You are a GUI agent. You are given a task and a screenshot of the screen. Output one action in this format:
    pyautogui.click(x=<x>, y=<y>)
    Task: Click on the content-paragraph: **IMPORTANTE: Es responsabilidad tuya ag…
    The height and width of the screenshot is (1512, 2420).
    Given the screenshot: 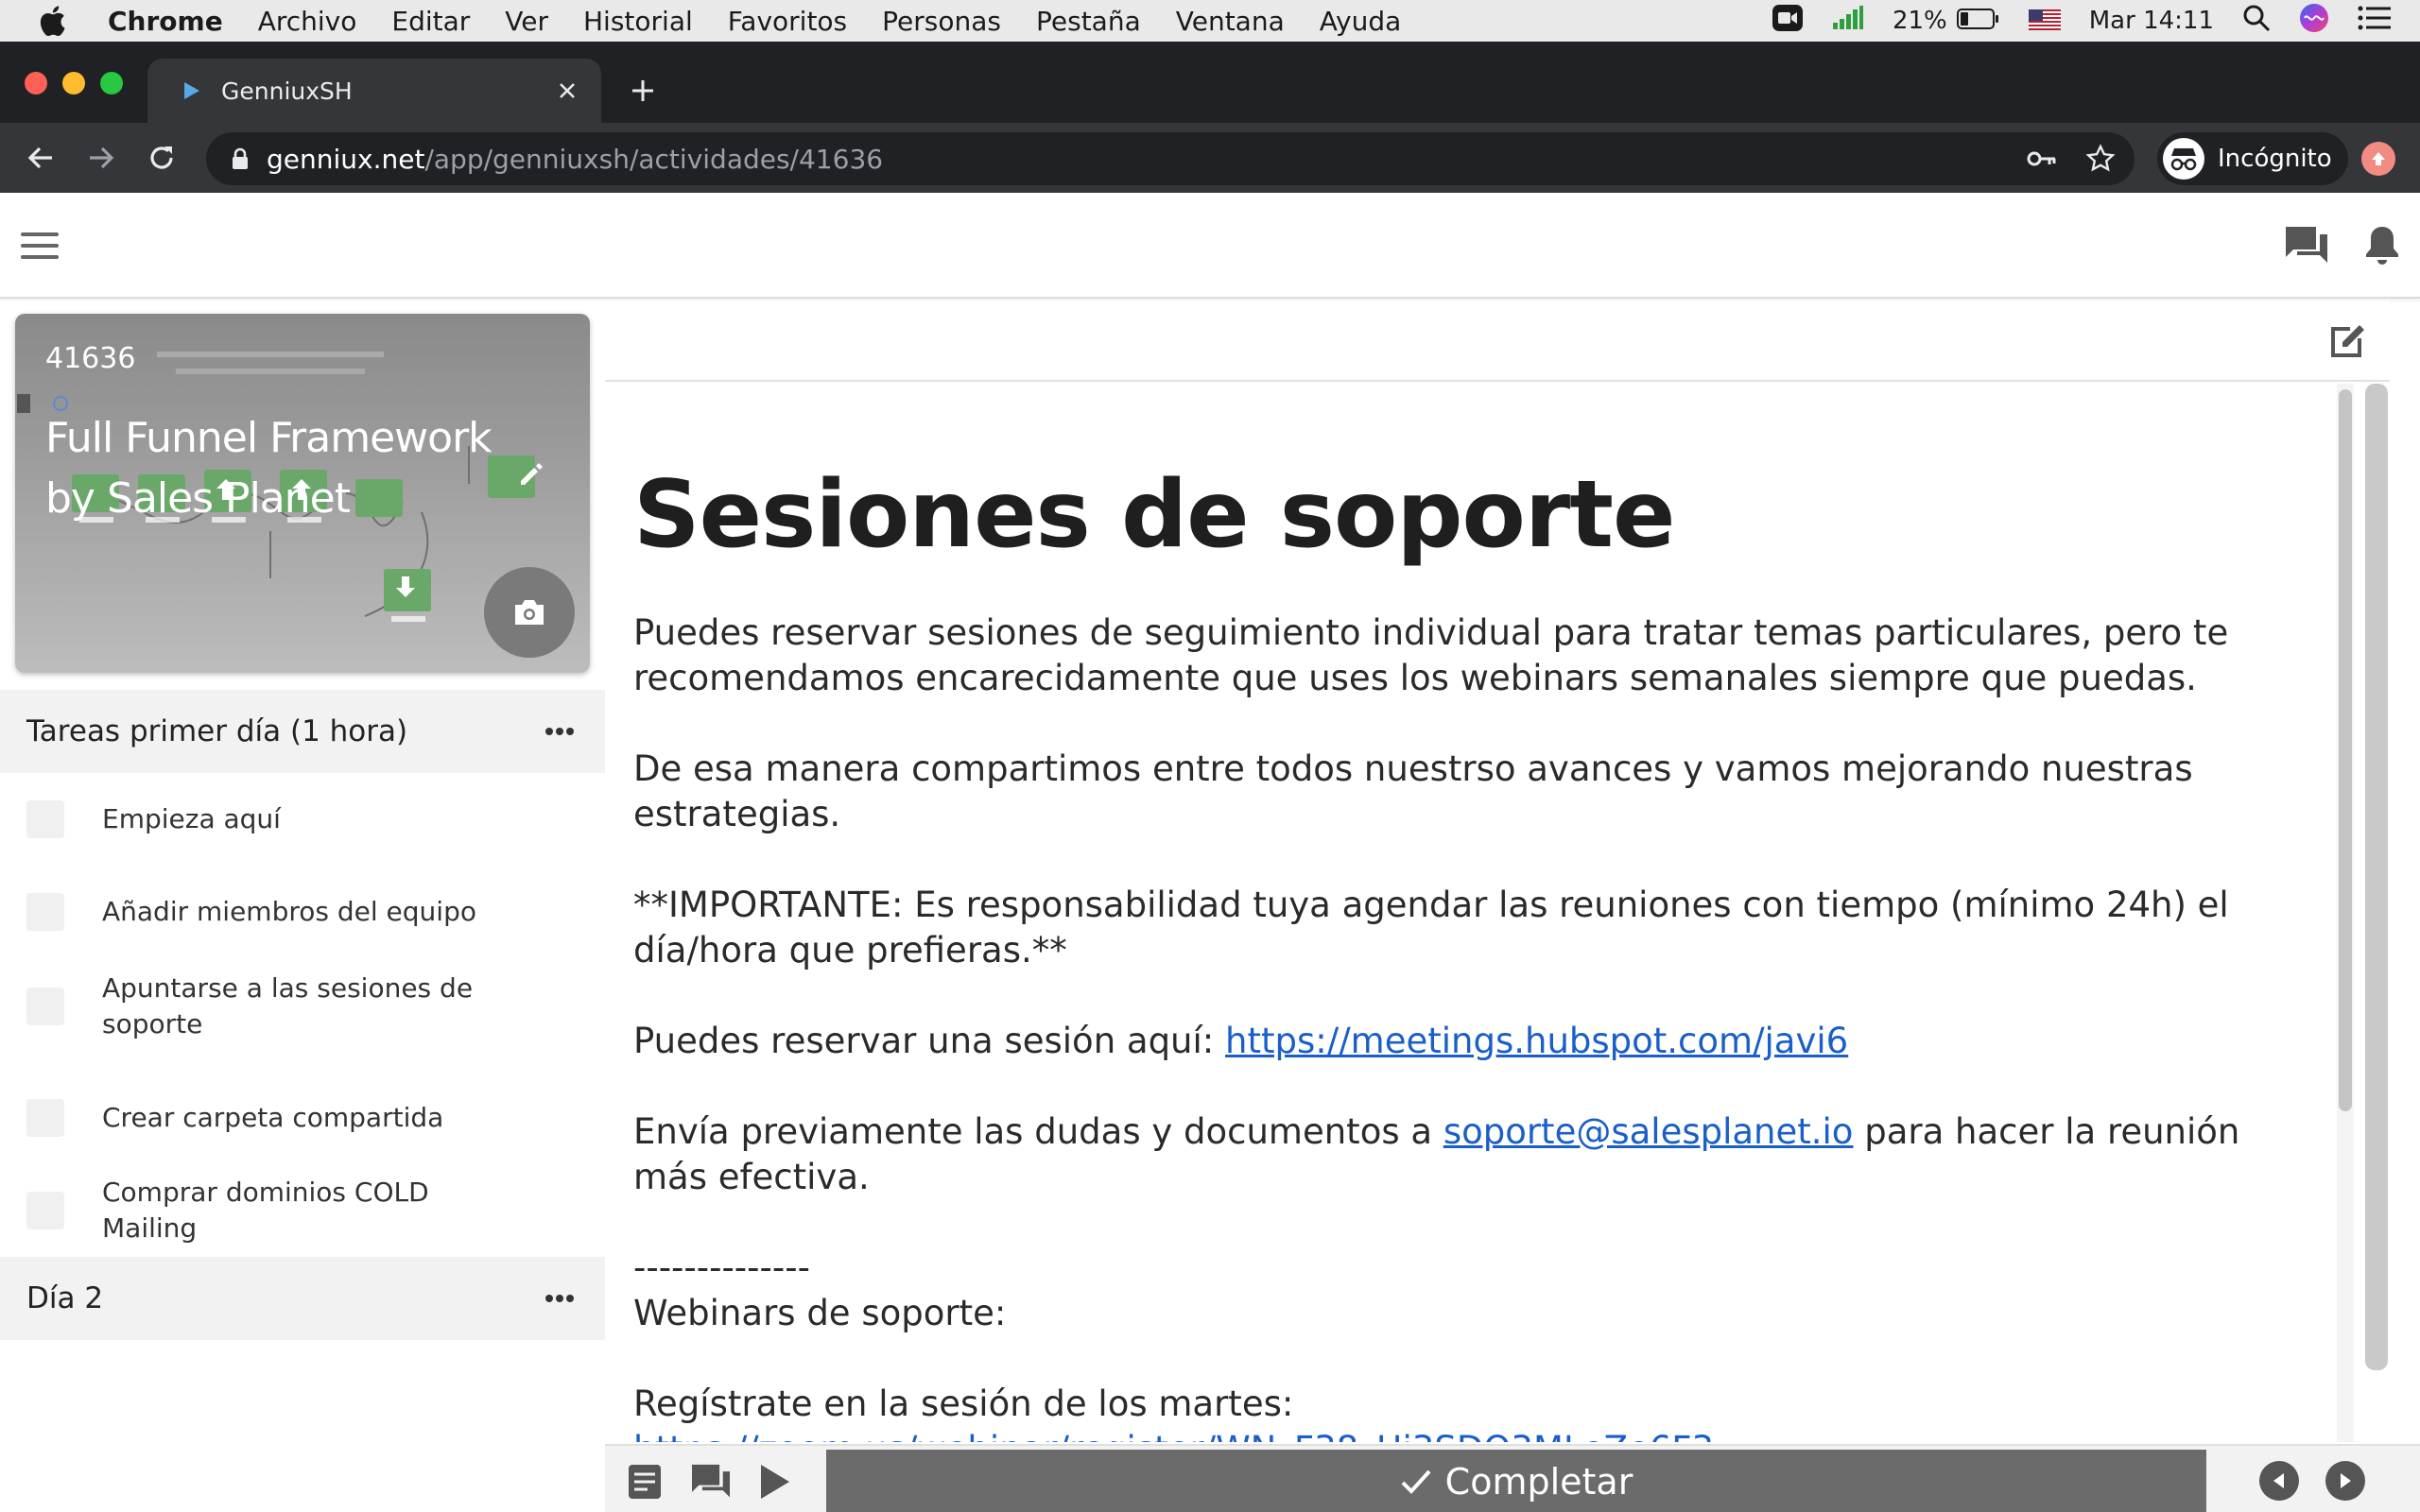 What is the action you would take?
    pyautogui.click(x=1431, y=928)
    